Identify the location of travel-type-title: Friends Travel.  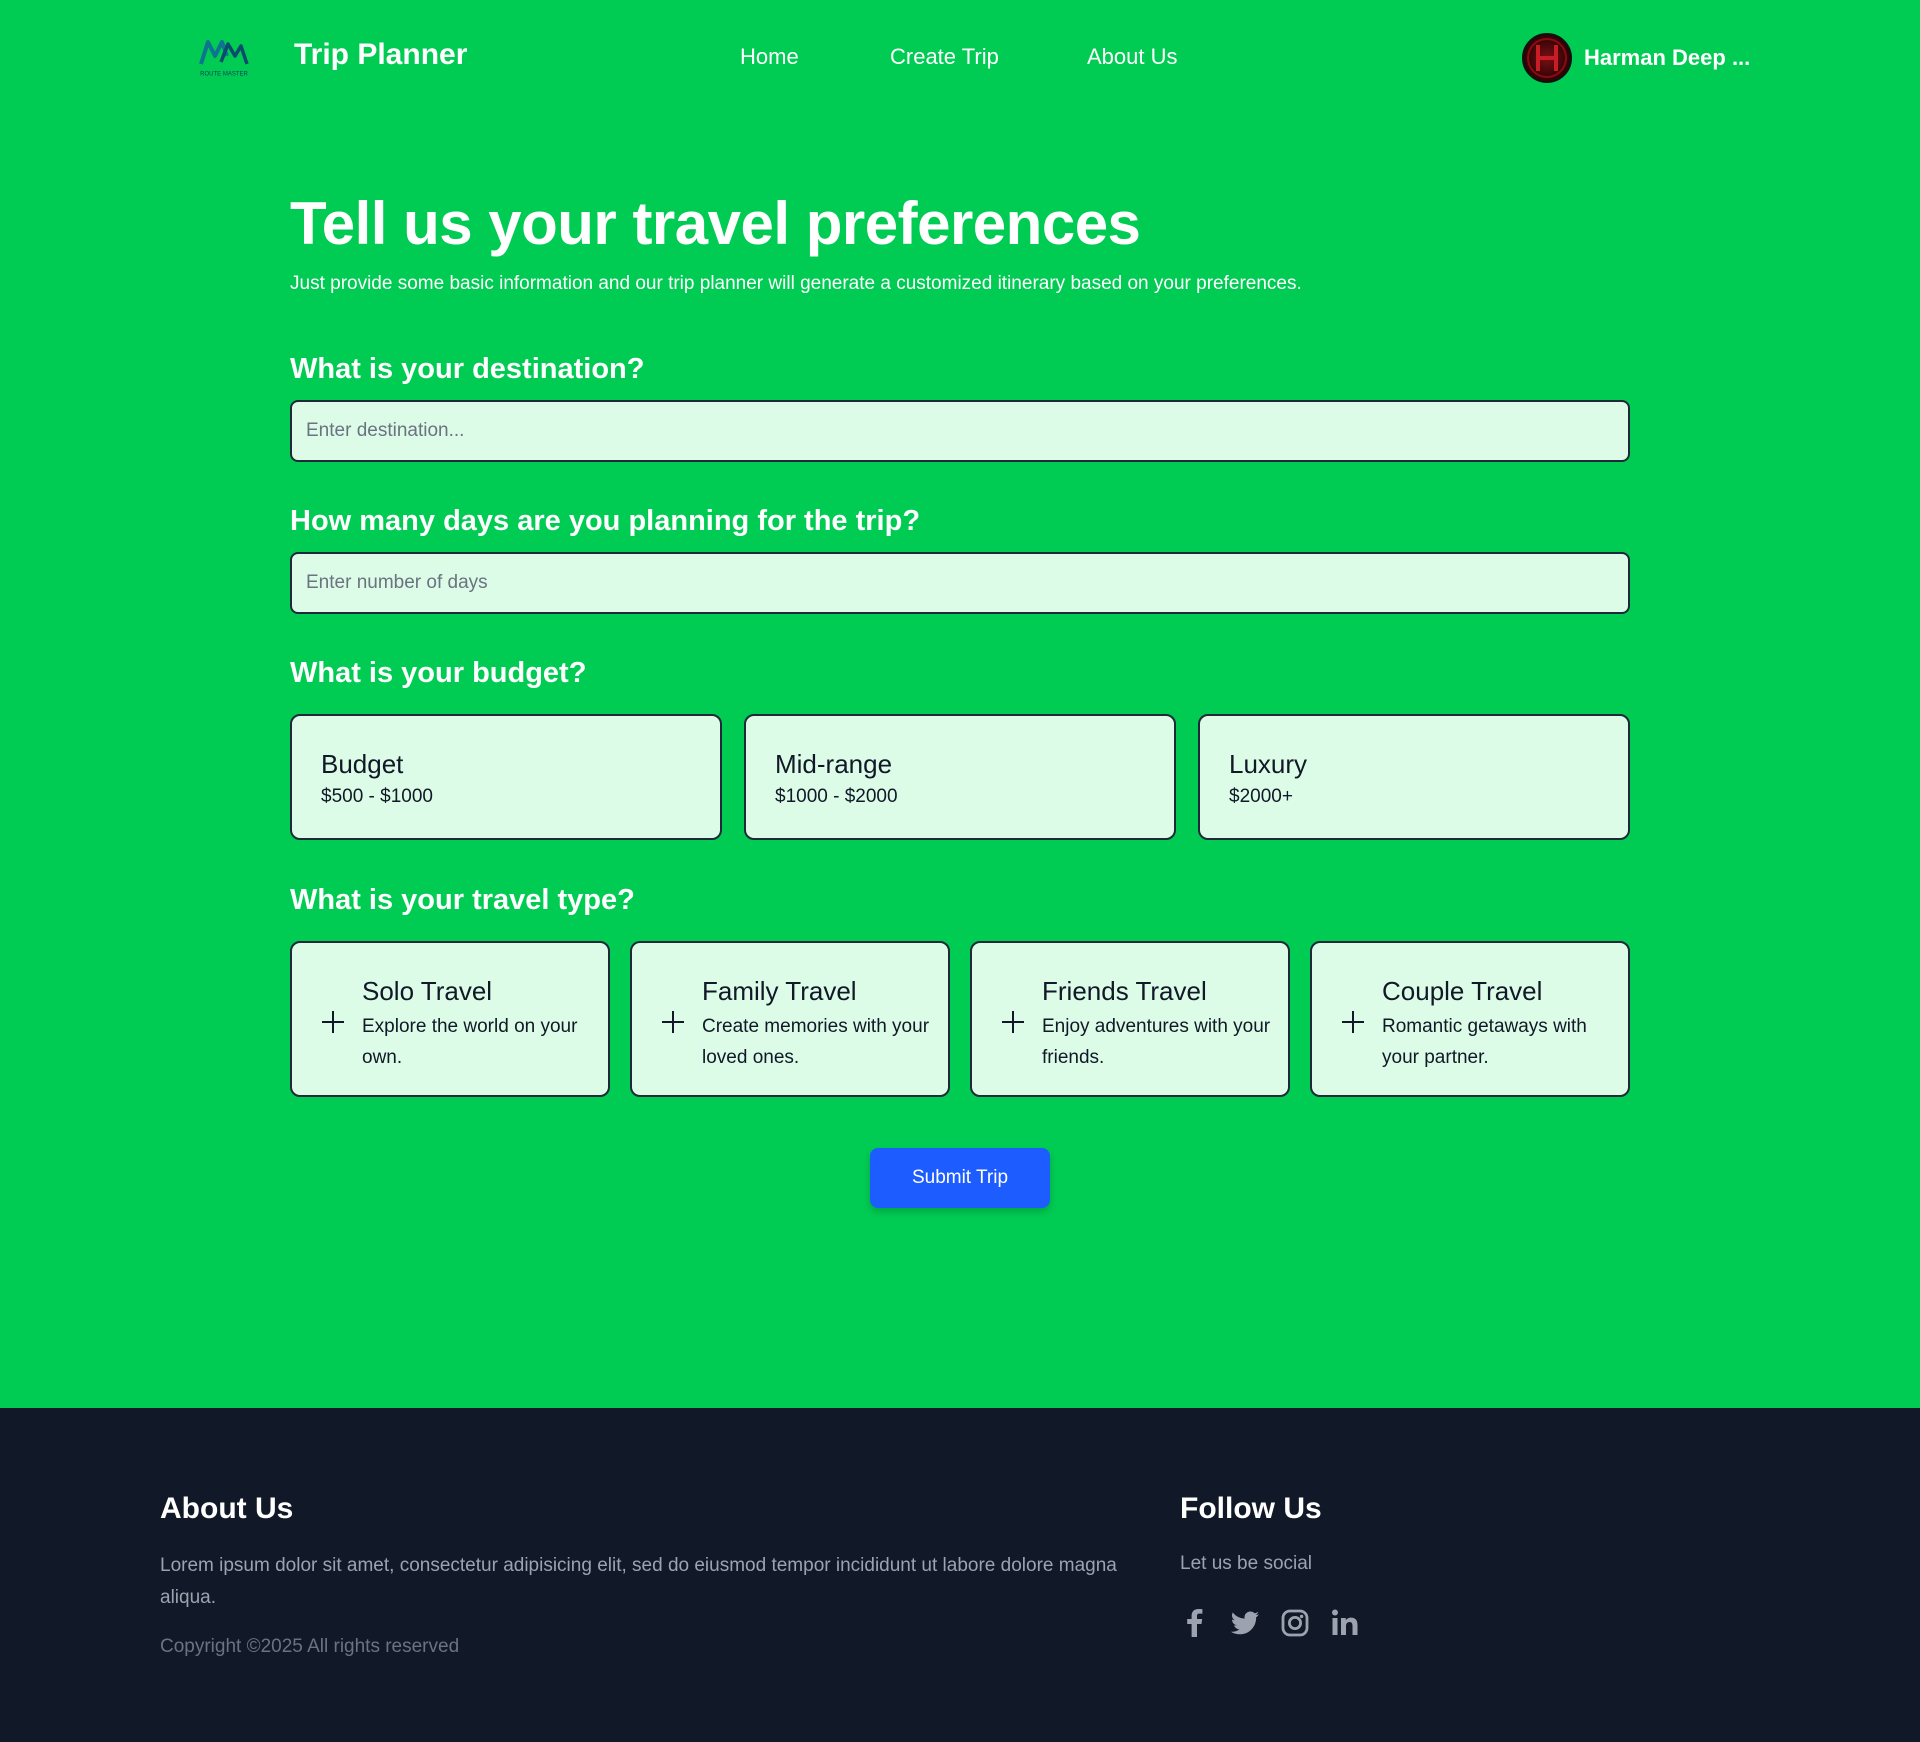
(1124, 991).